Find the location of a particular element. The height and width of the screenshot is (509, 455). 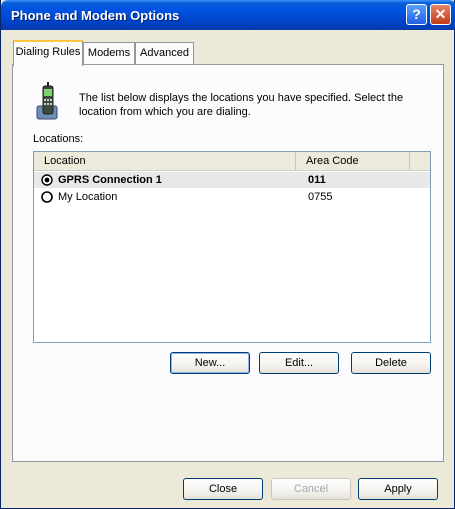

button-label: Apply is located at coordinates (398, 489).